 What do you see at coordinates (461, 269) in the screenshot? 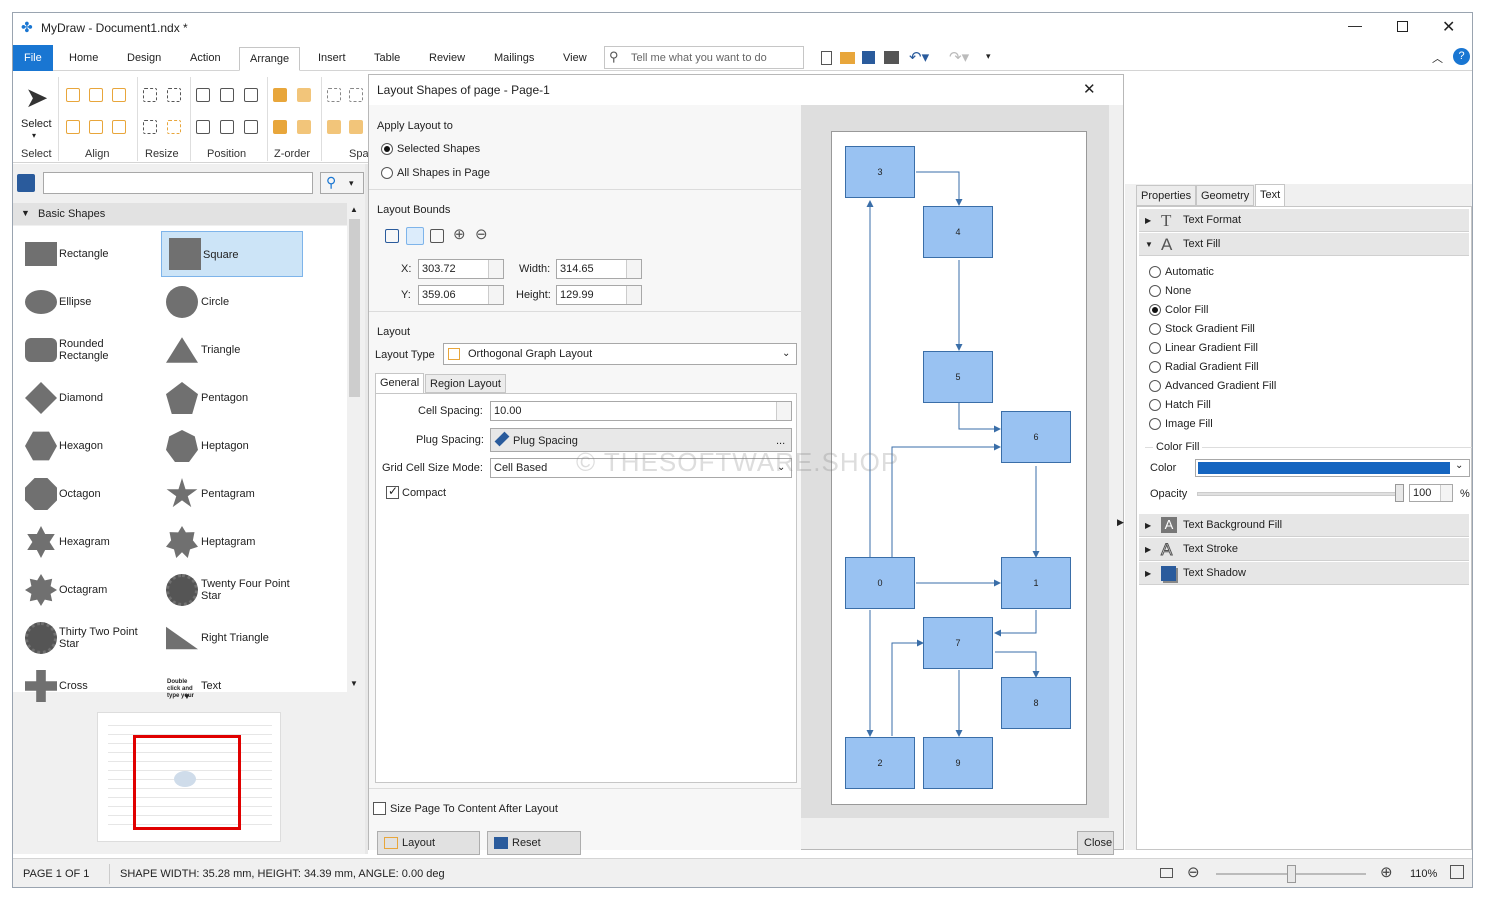
I see `x-input: 303.72` at bounding box center [461, 269].